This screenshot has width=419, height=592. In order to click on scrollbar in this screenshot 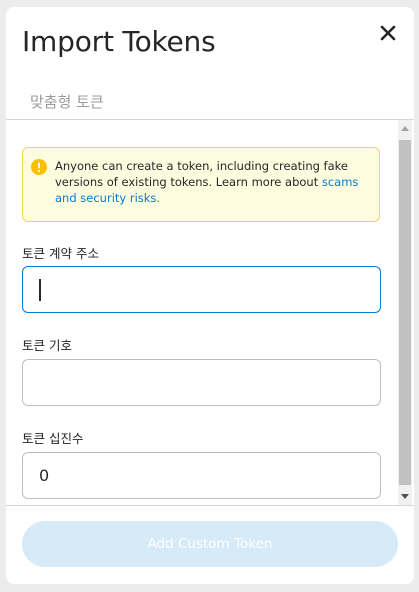, I will do `click(405, 312)`.